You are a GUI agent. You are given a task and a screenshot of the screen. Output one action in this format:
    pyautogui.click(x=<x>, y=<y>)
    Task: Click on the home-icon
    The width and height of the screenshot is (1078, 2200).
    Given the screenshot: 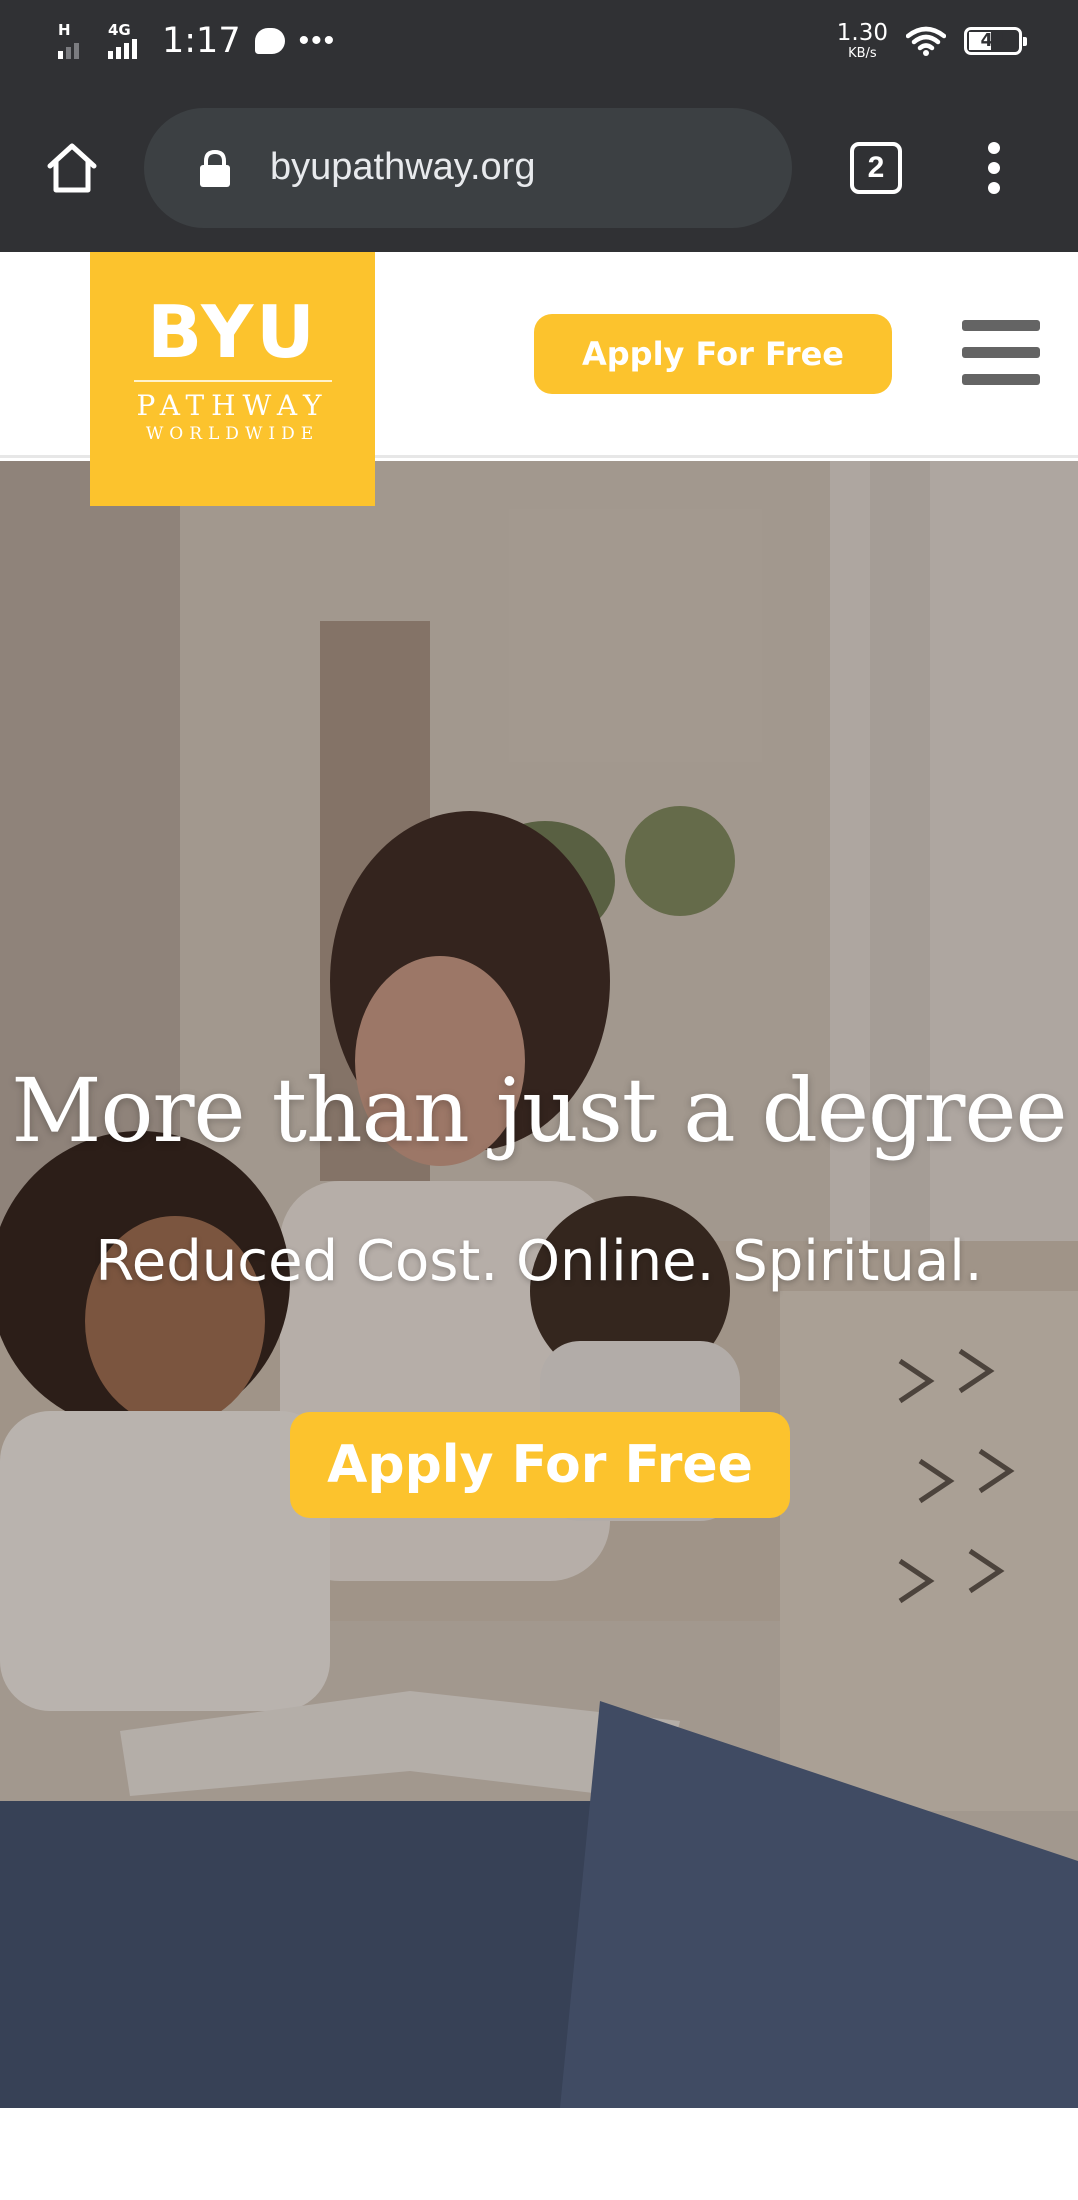 What is the action you would take?
    pyautogui.click(x=72, y=168)
    